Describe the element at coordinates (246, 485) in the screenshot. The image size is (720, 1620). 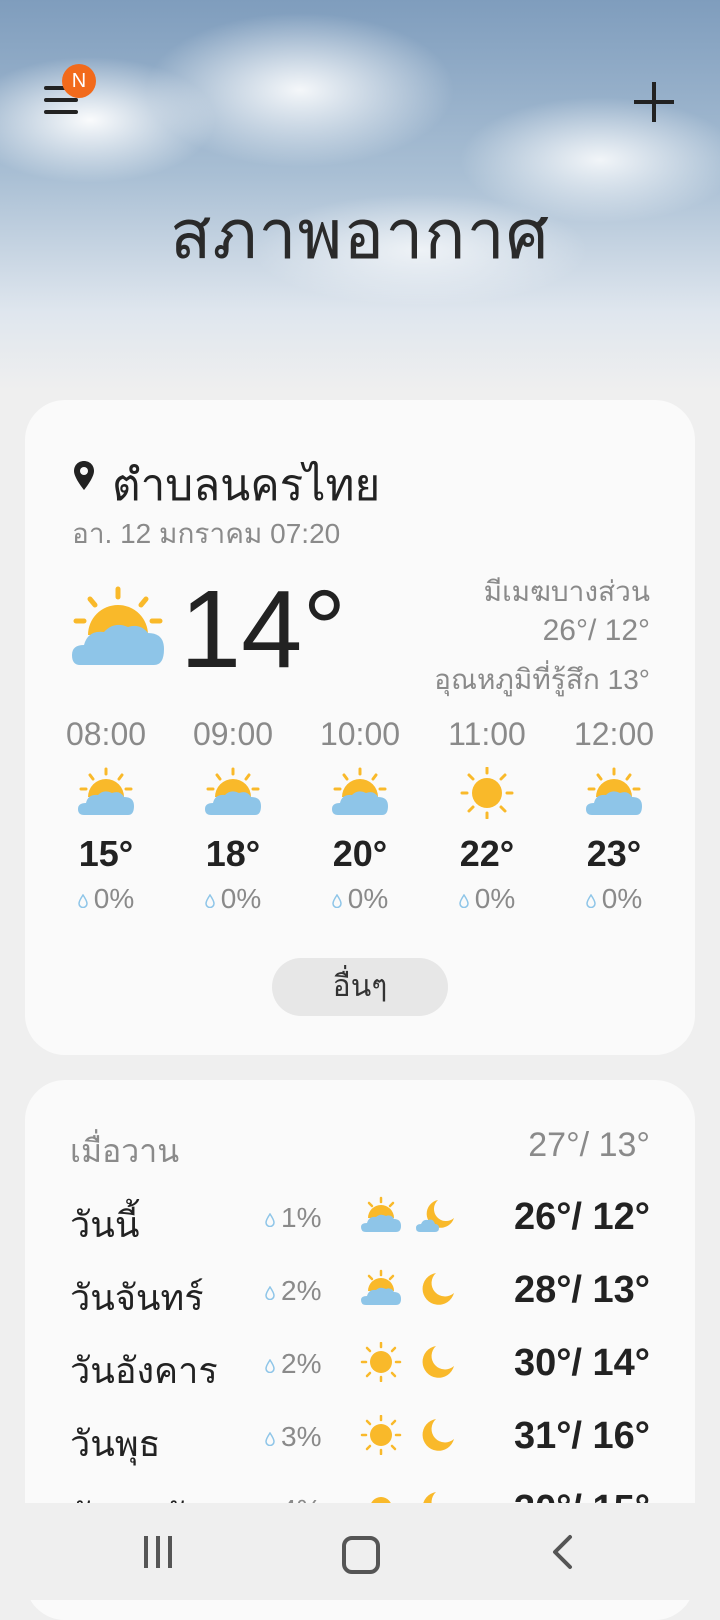
I see `location-name: ตำบลนครไทย` at that location.